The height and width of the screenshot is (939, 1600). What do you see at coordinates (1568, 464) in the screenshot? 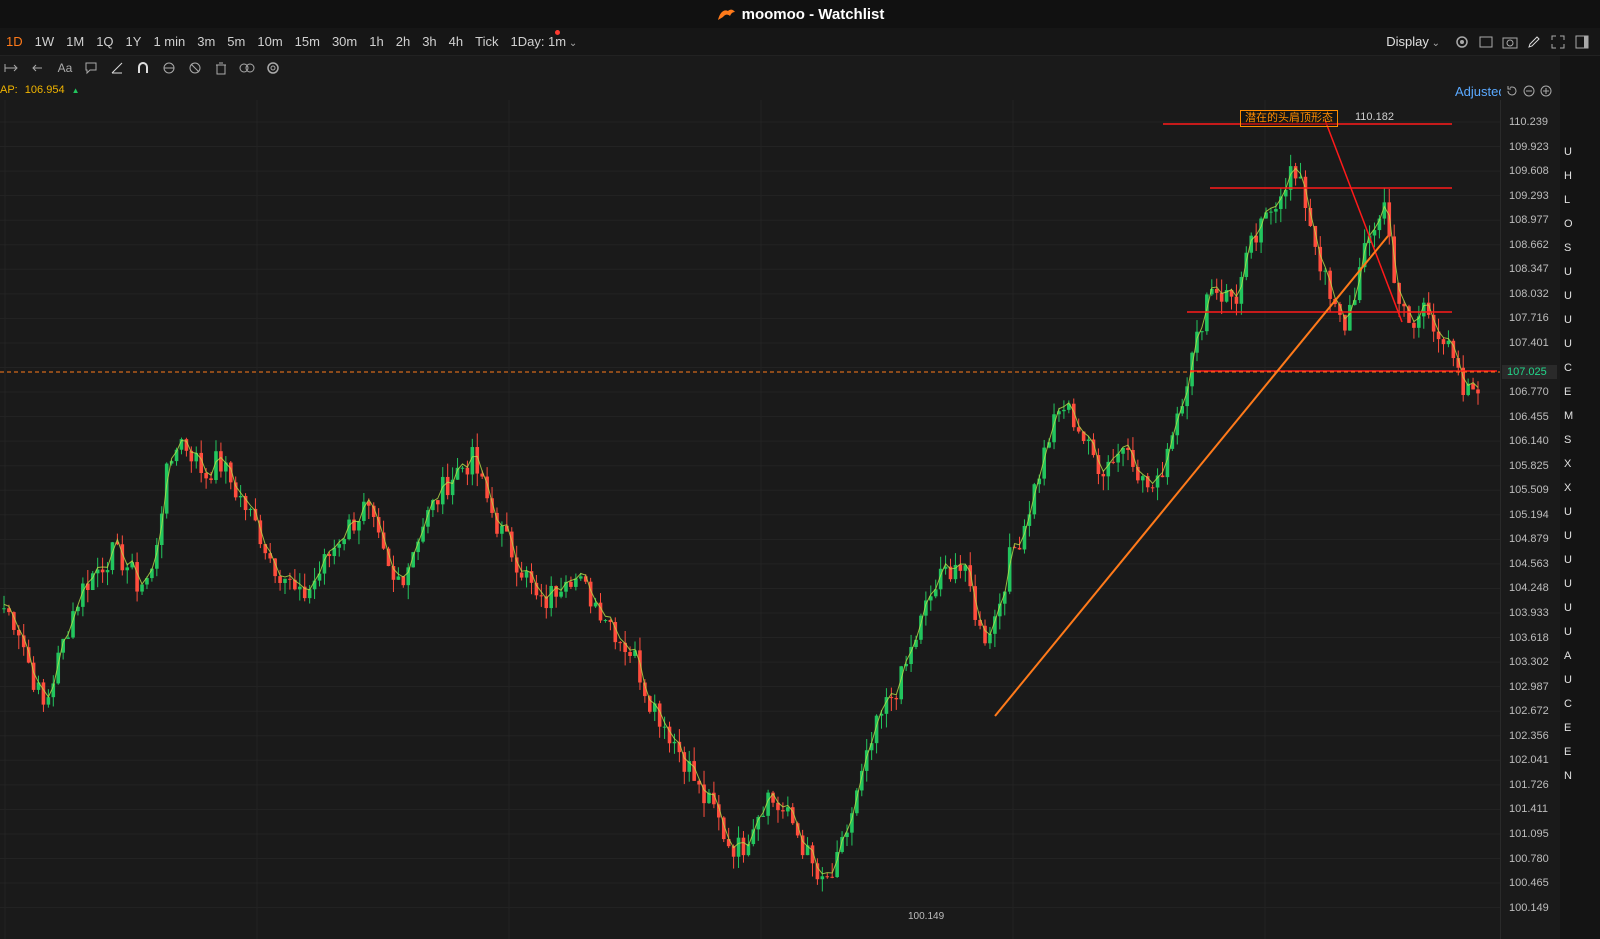
I see `panel-row-fragment: X` at bounding box center [1568, 464].